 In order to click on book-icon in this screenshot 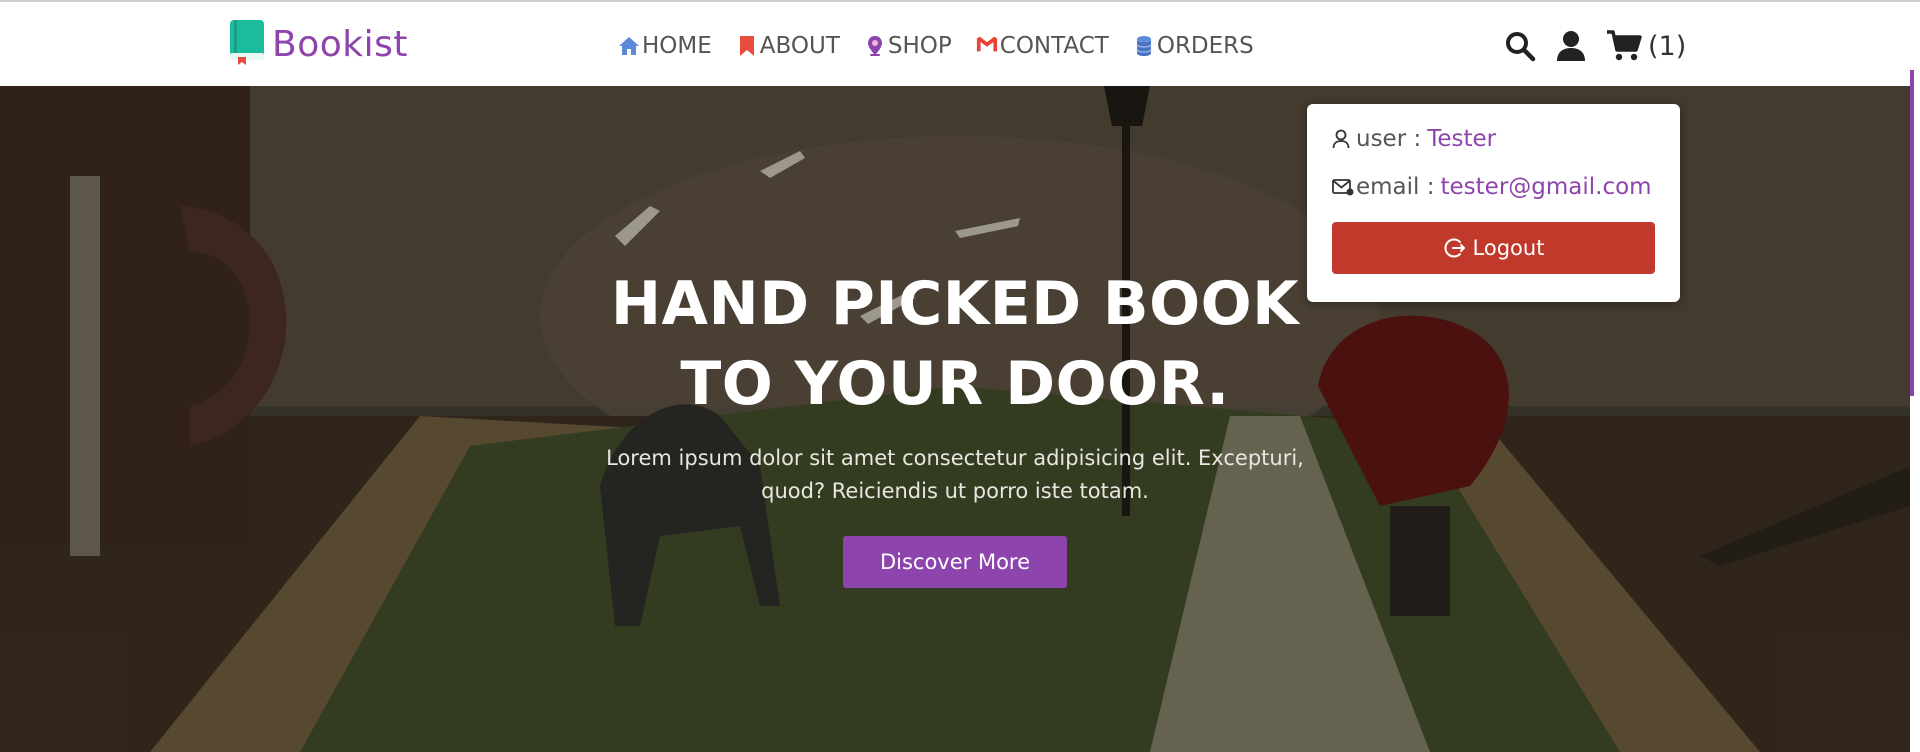, I will do `click(247, 44)`.